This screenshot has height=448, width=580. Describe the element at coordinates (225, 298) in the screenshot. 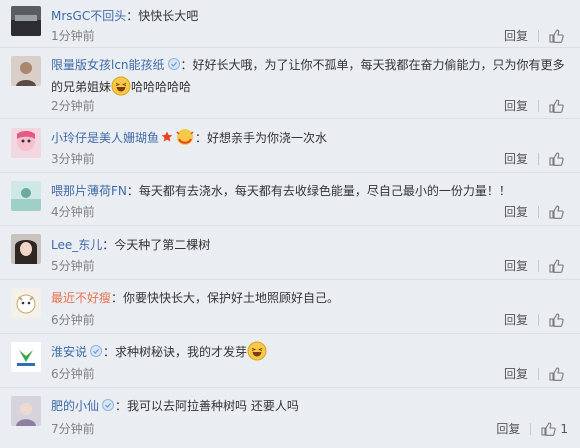

I see `comment-text: ：你要快快长大，保护好土地照顾好自己。` at that location.